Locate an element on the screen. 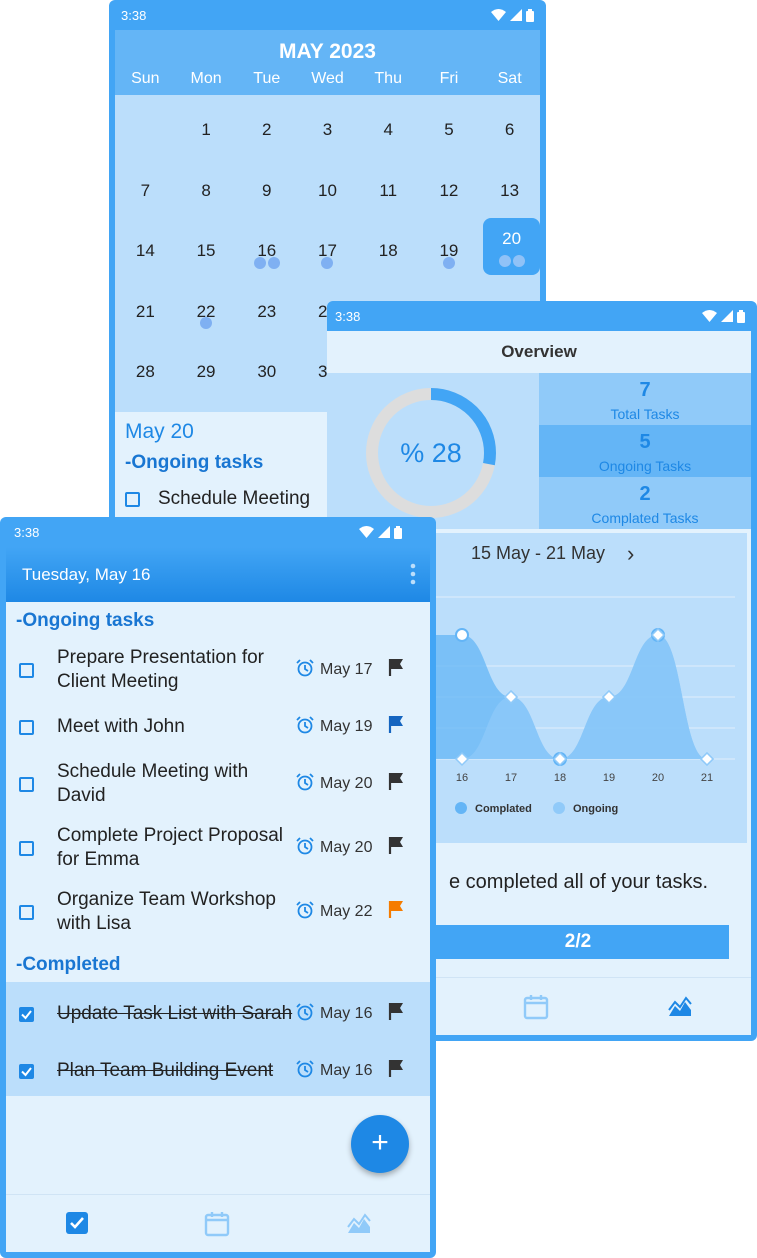  calendar-day: 16 is located at coordinates (266, 246).